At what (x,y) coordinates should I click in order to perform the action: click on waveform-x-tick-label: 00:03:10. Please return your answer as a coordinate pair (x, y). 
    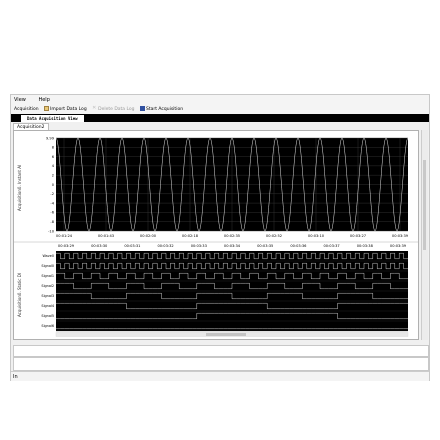
    Looking at the image, I should click on (316, 236).